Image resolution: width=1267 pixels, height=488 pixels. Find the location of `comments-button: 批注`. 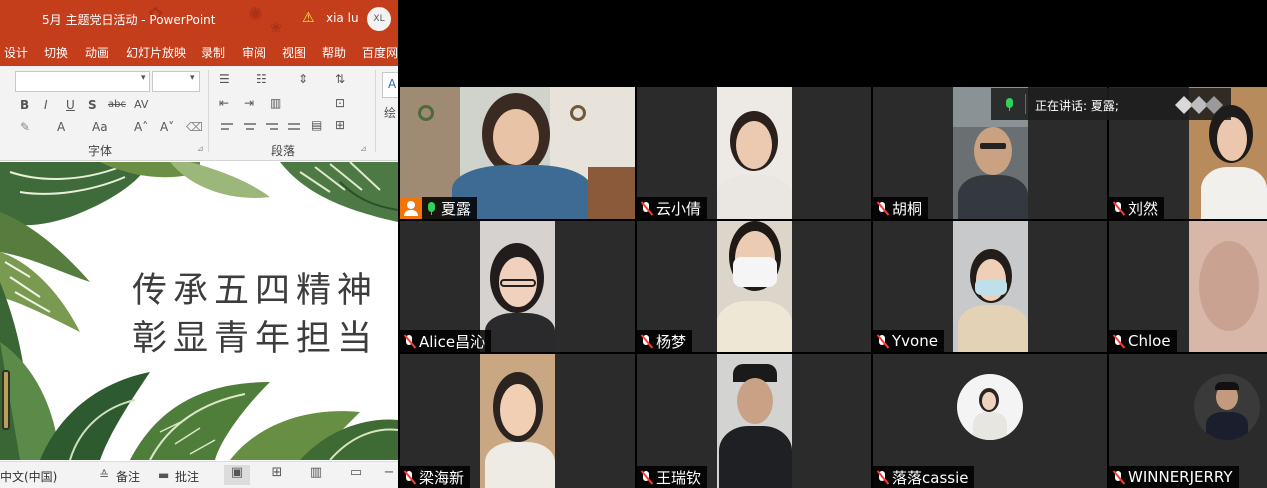

comments-button: 批注 is located at coordinates (187, 476).